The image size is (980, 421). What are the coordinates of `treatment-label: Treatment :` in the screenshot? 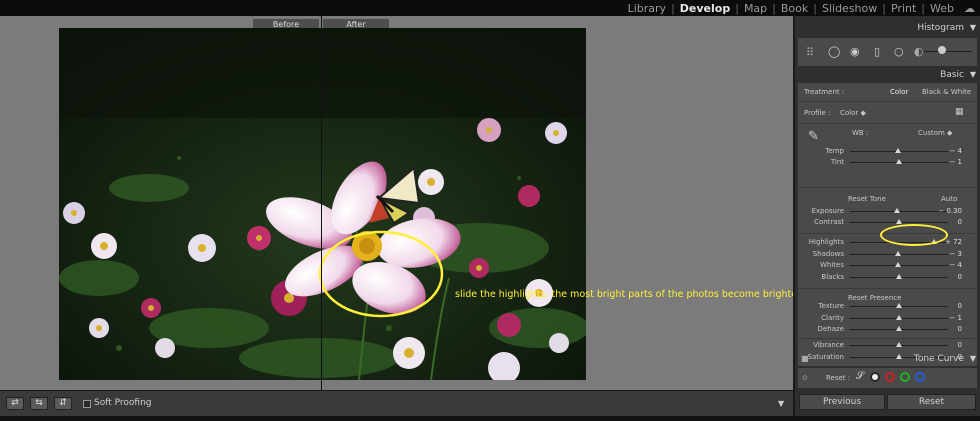 It's located at (824, 92).